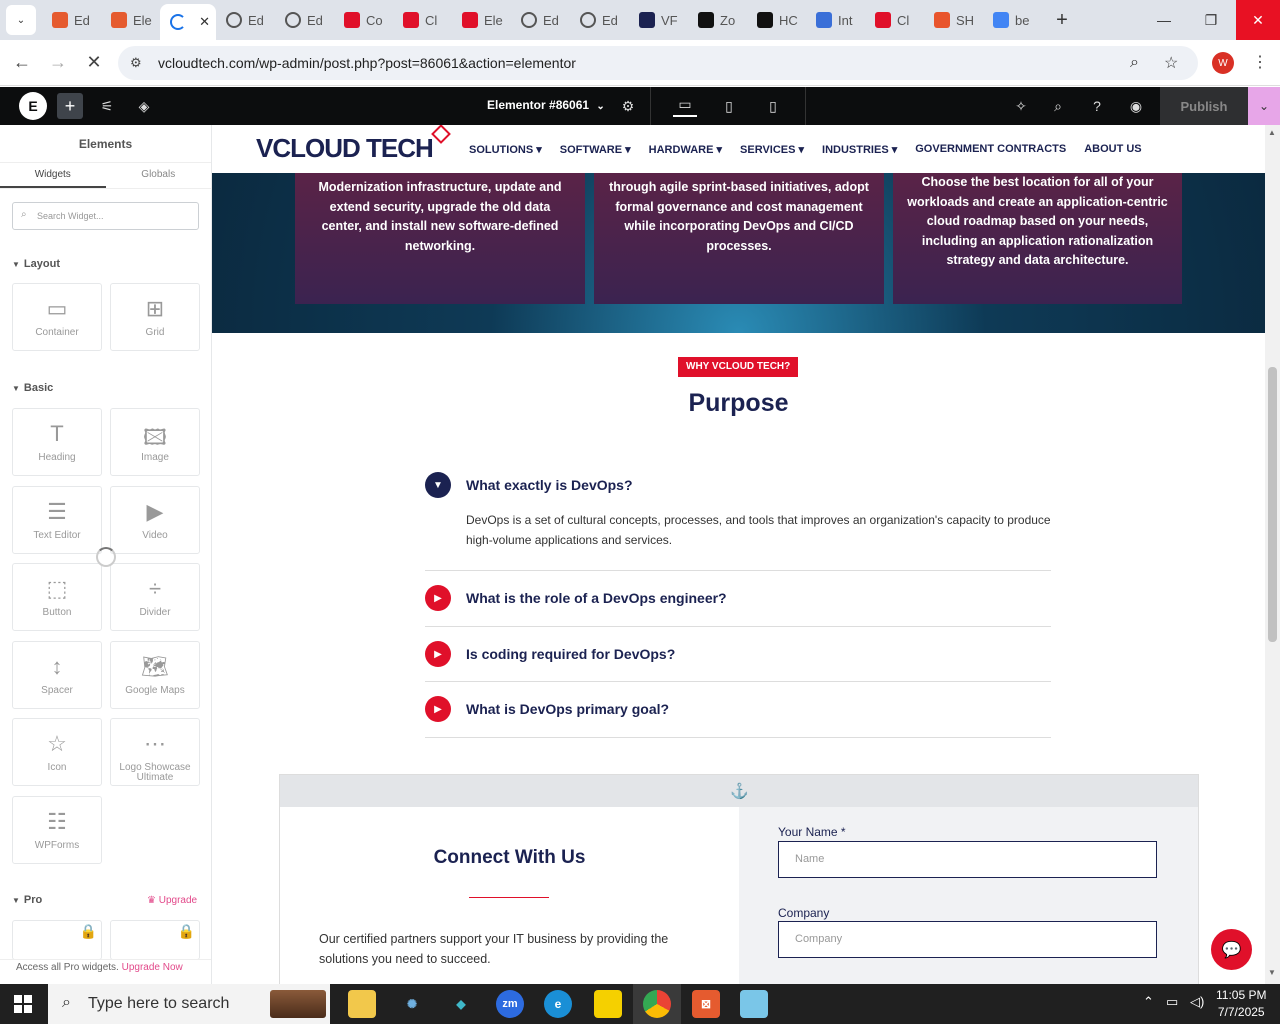 This screenshot has height=1024, width=1280. Describe the element at coordinates (776, 20) in the screenshot. I see `browser-tab: HC` at that location.